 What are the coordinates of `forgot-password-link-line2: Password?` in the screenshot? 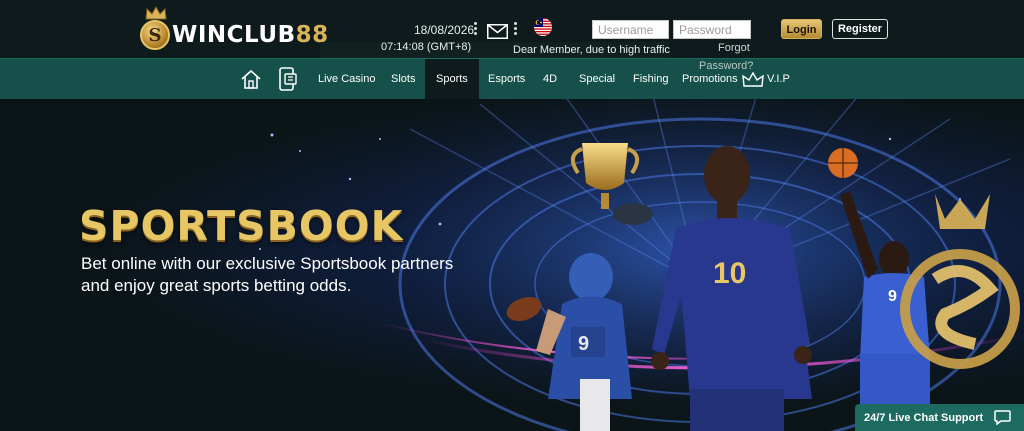 It's located at (726, 66).